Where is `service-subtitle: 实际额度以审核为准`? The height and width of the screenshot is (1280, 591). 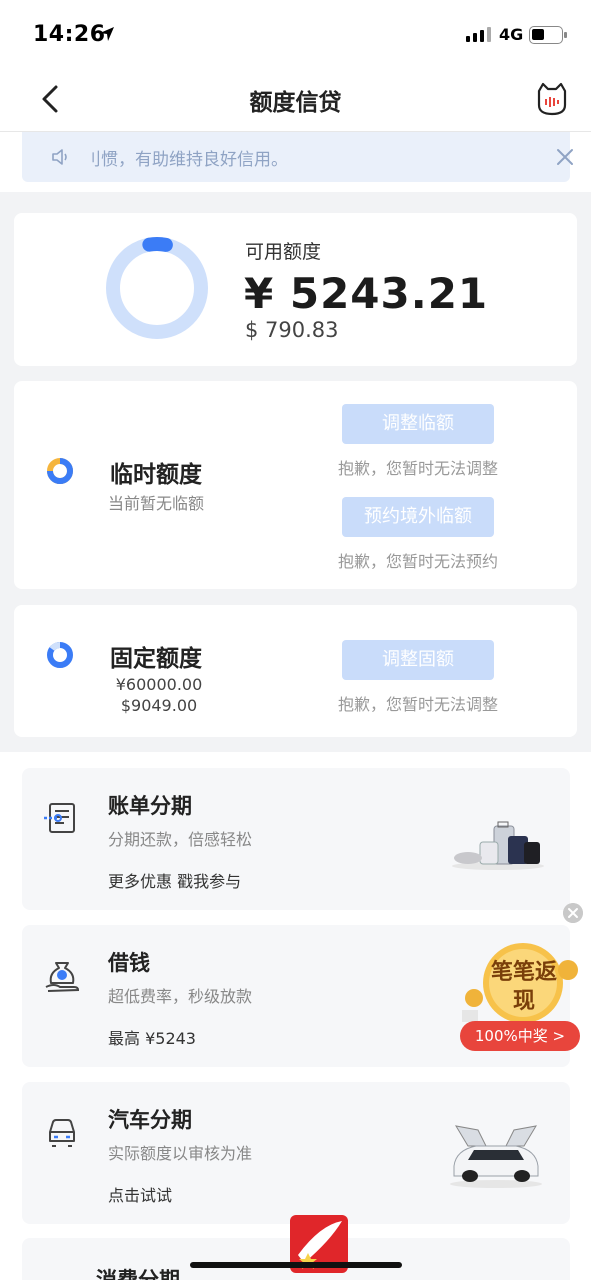
service-subtitle: 实际额度以审核为准 is located at coordinates (180, 1153).